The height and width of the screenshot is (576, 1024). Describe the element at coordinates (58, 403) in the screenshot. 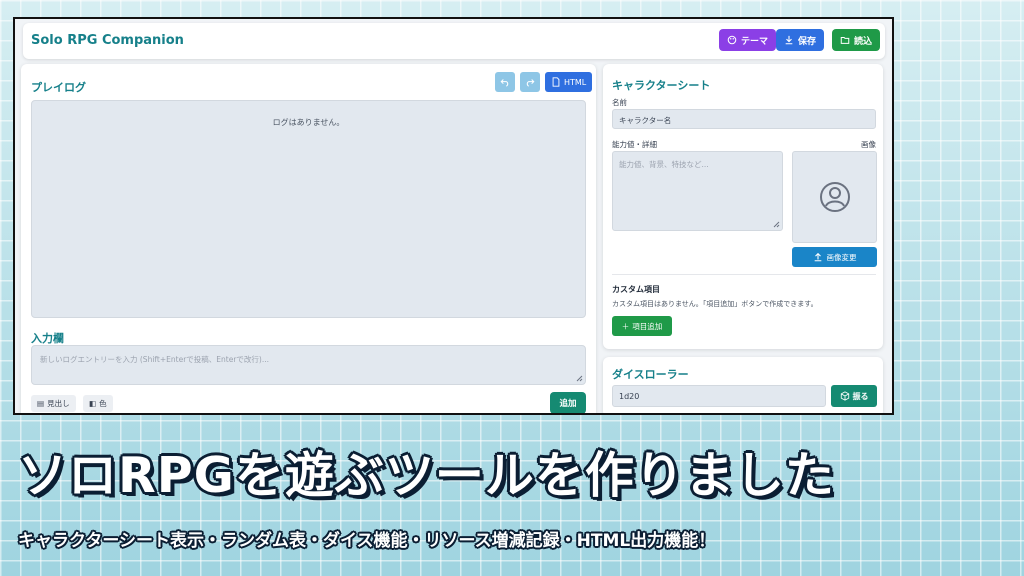

I see `heading-button-label: 見出し` at that location.